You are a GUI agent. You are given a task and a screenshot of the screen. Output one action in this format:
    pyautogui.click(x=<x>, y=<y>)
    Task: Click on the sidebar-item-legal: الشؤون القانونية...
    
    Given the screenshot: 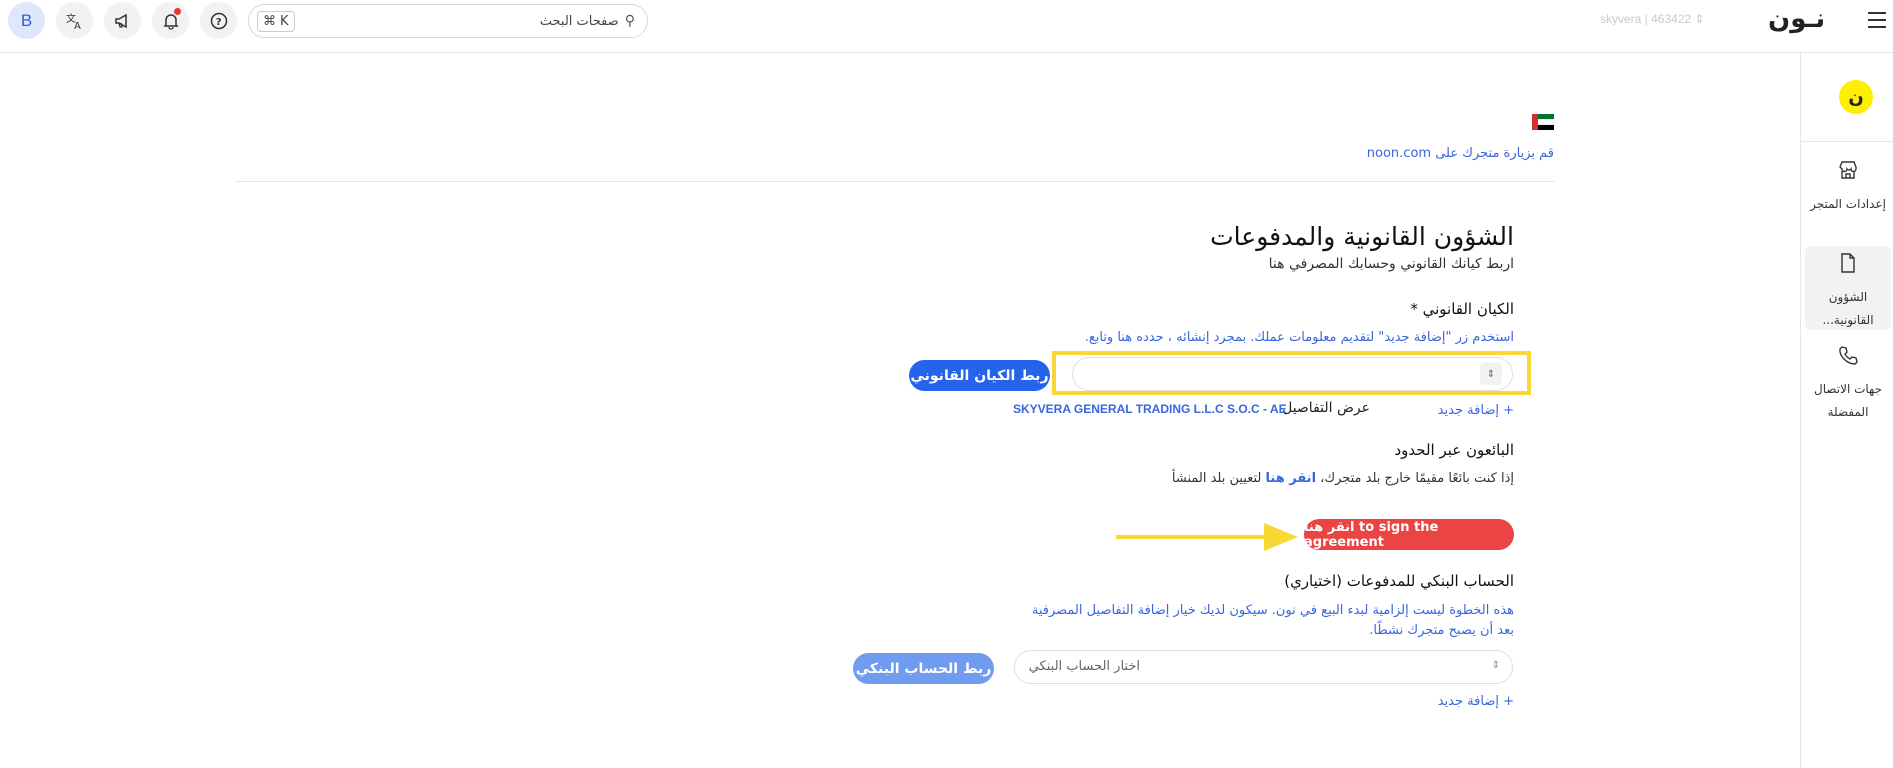 What is the action you would take?
    pyautogui.click(x=1848, y=288)
    